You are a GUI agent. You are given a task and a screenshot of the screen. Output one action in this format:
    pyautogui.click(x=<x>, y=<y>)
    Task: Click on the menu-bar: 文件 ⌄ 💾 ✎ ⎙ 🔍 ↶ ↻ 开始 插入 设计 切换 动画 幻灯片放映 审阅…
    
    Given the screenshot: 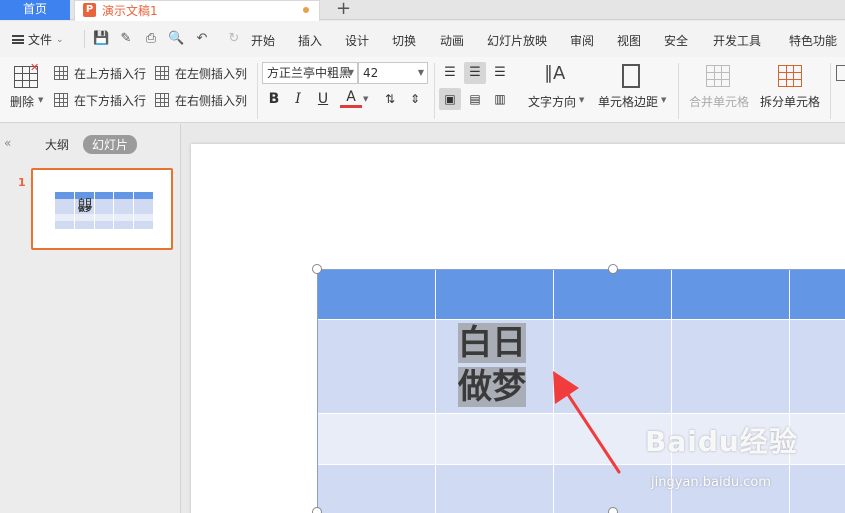 What is the action you would take?
    pyautogui.click(x=422, y=39)
    